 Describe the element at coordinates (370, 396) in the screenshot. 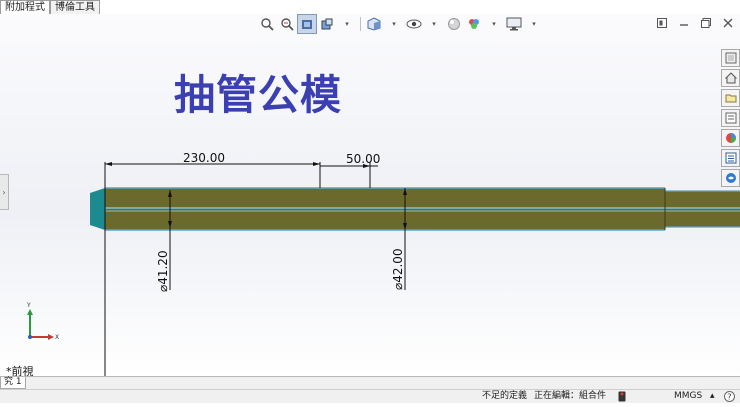

I see `status-bar: 不足的定義 正在編輯：組合件 MMGS ▴ ?` at that location.